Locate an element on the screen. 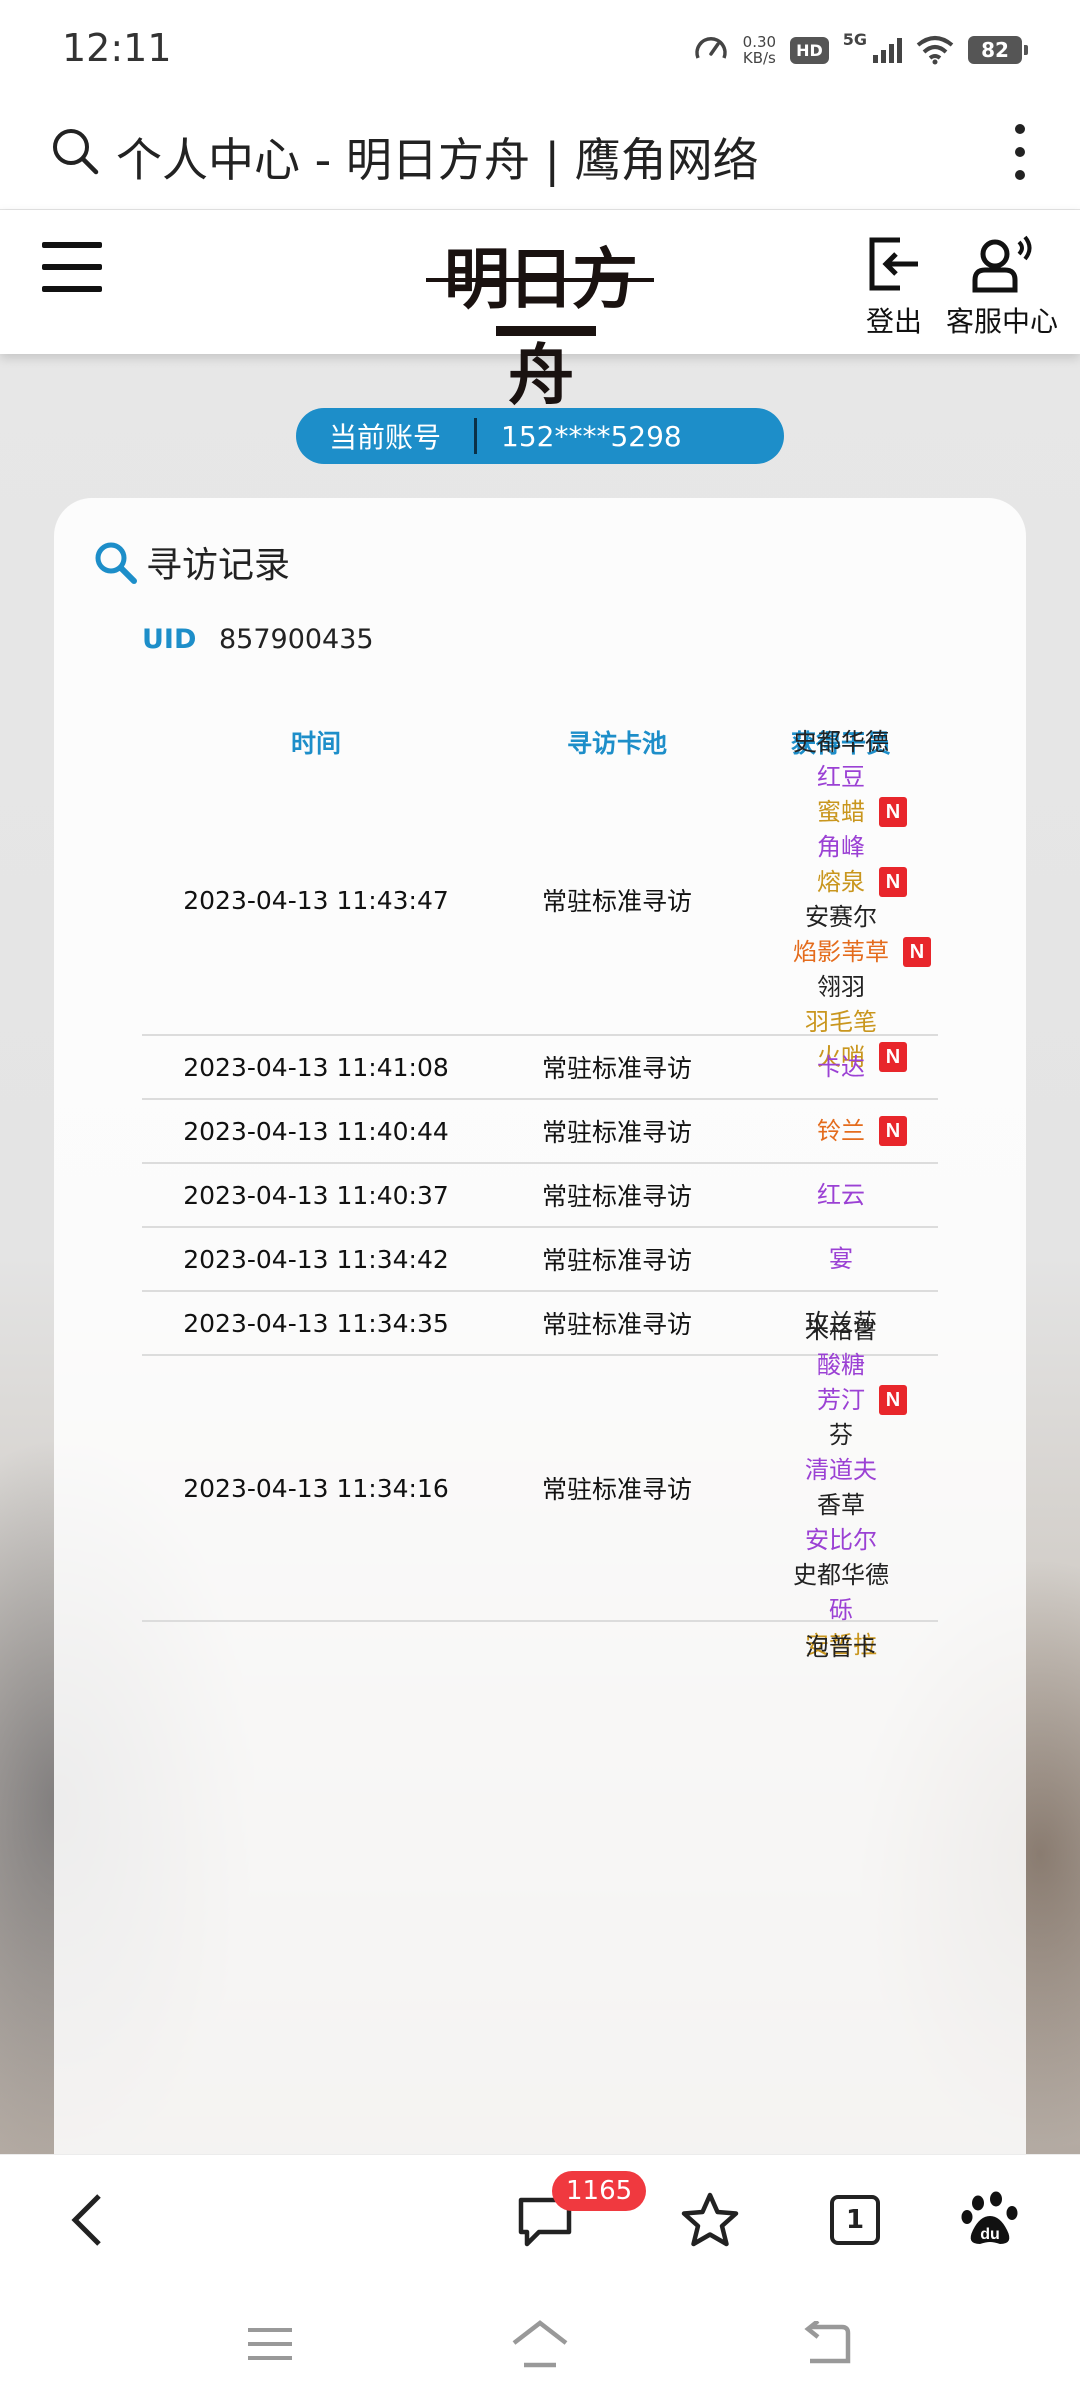 This screenshot has height=2404, width=1080. browser-toolbar: 1165 1 du is located at coordinates (540, 2219).